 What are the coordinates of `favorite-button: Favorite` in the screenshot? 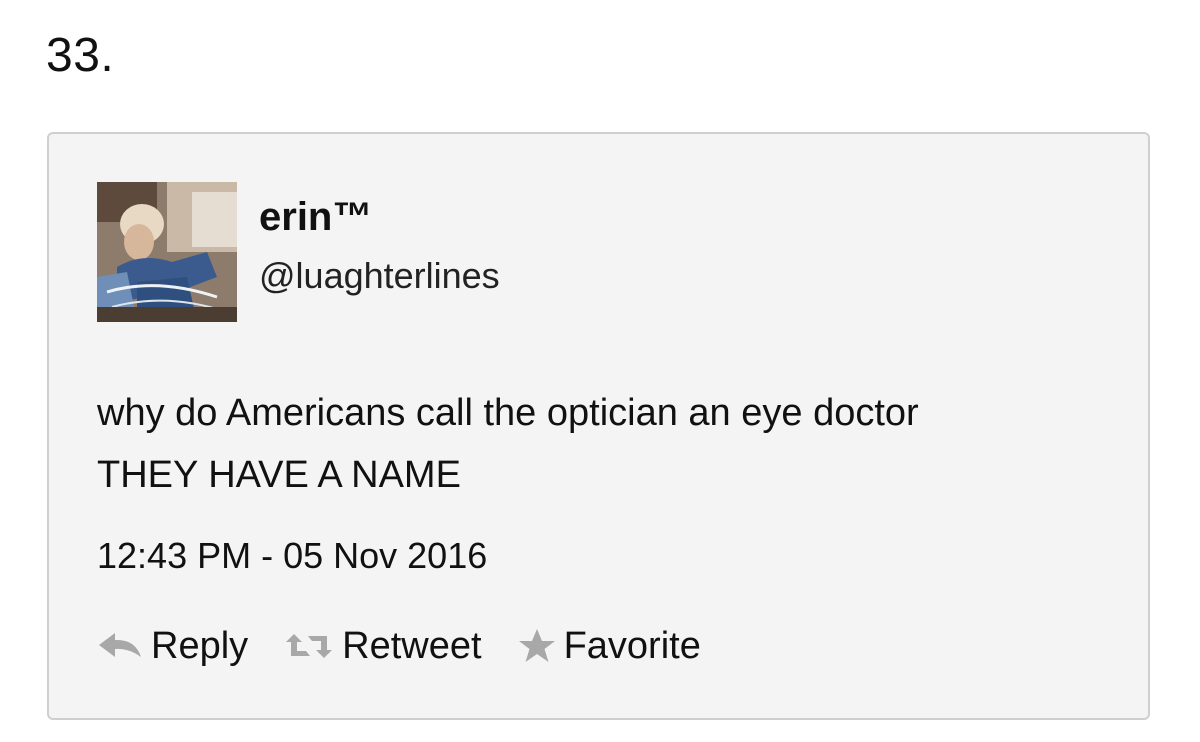 It's located at (609, 646).